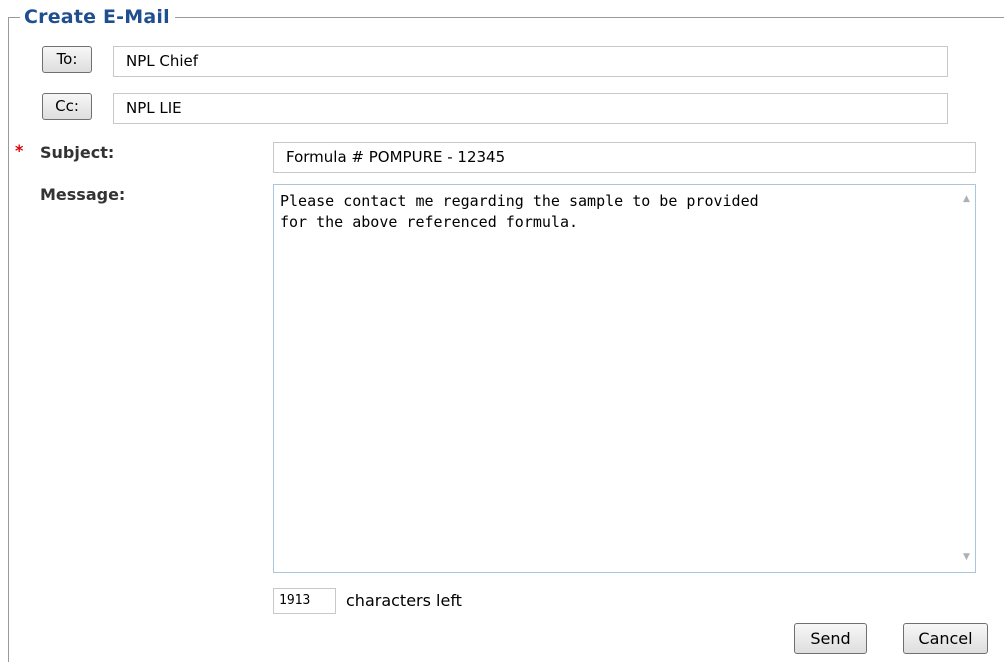  Describe the element at coordinates (8, 339) in the screenshot. I see `form-frame-left-border` at that location.